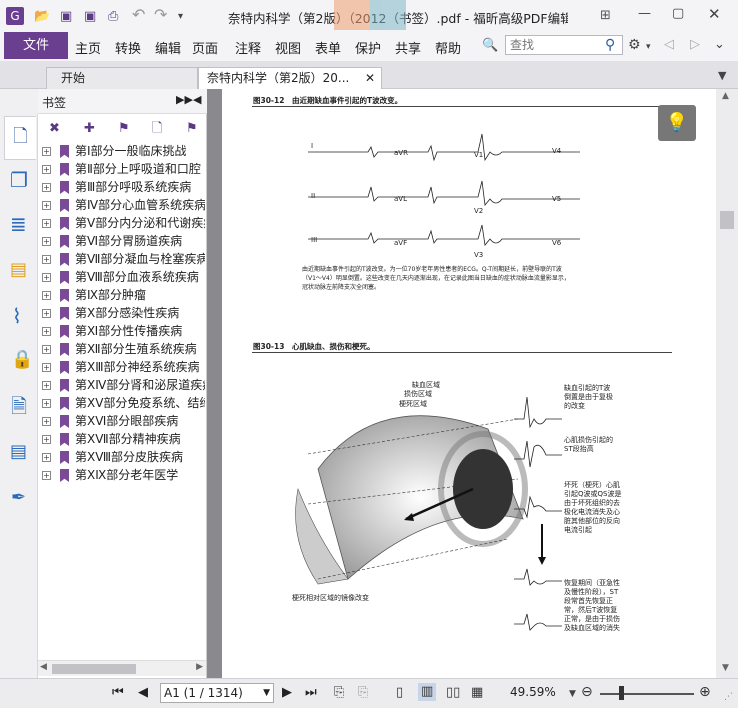  Describe the element at coordinates (427, 692) in the screenshot. I see `continuous-view-icon: ▥` at that location.